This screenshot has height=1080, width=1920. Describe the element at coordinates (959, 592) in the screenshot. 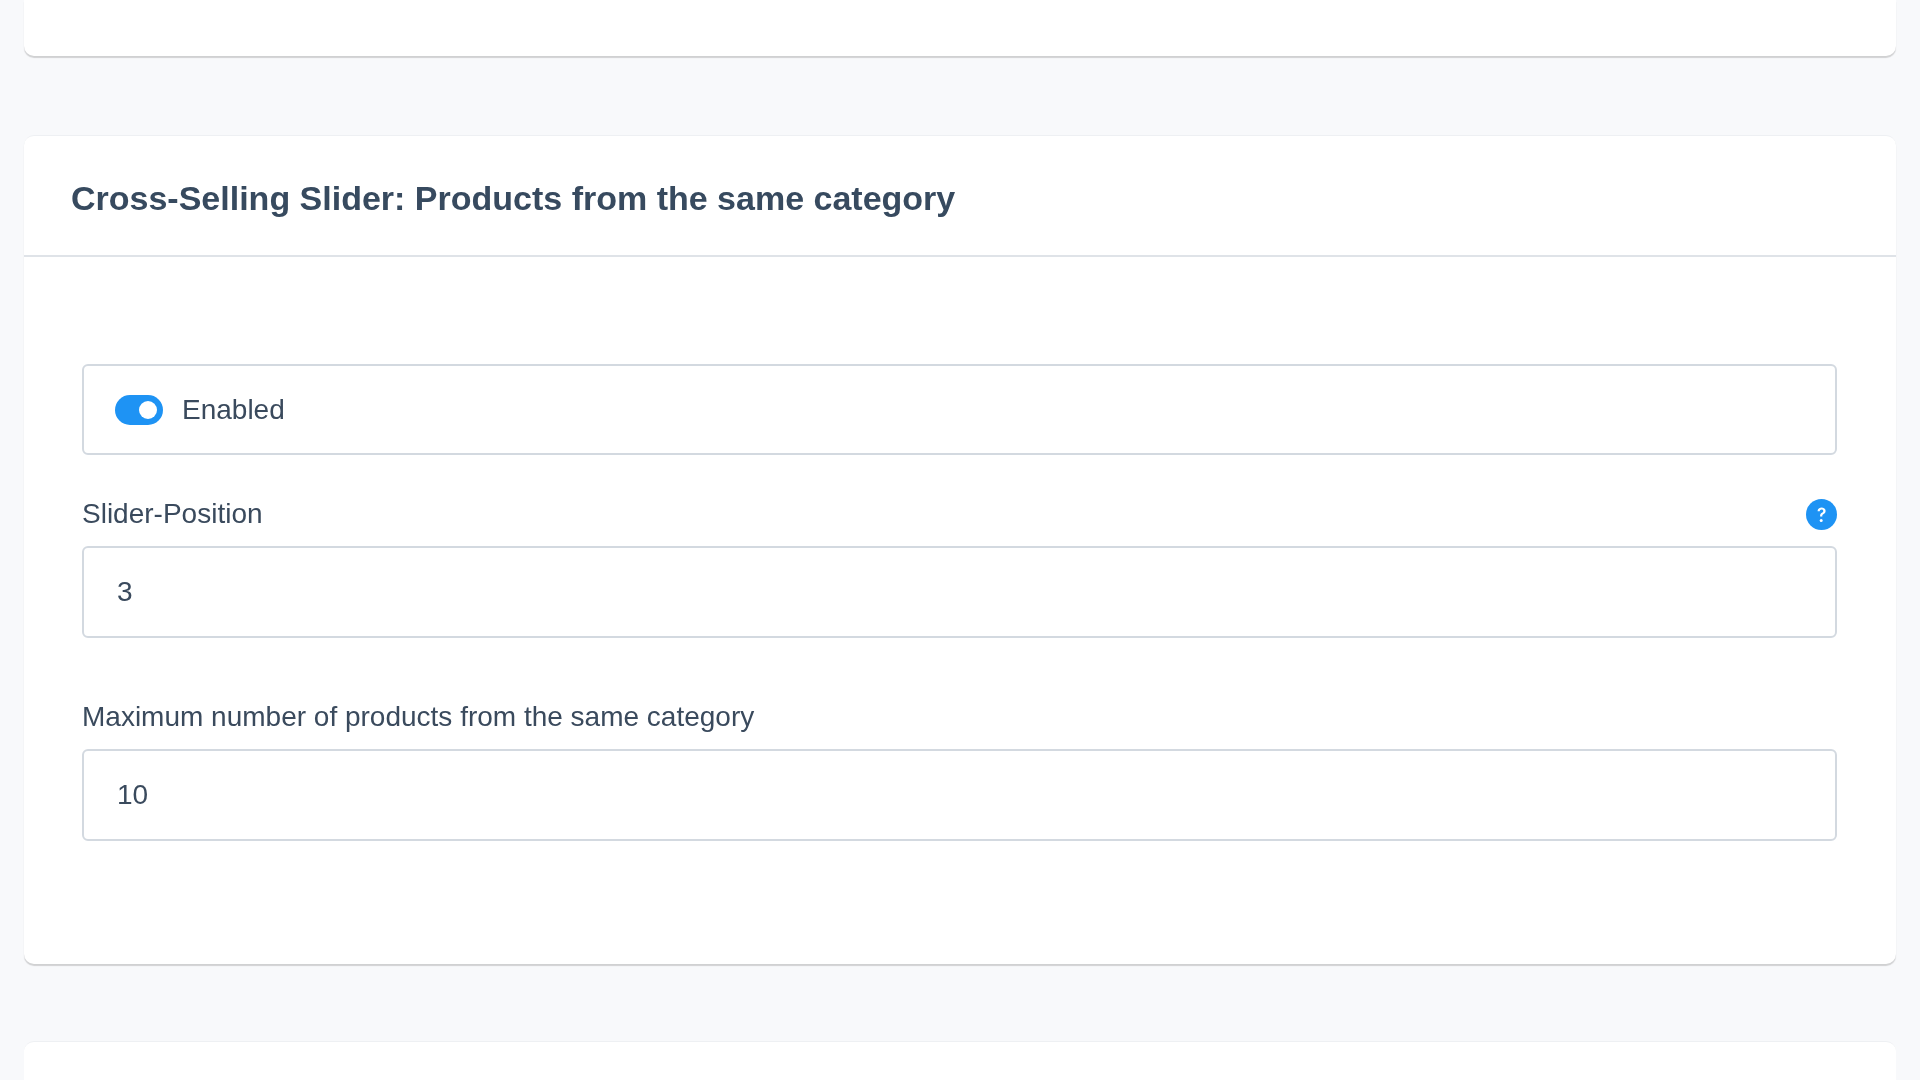

I see `input-field: 3` at that location.